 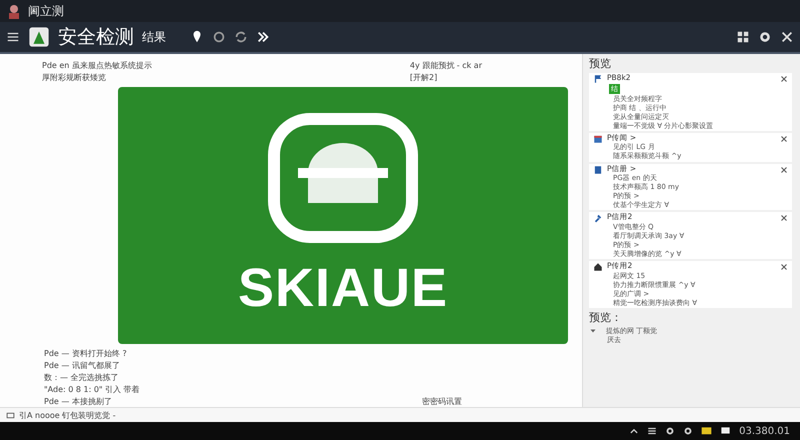 I want to click on app-title: 安全检测, so click(x=96, y=37).